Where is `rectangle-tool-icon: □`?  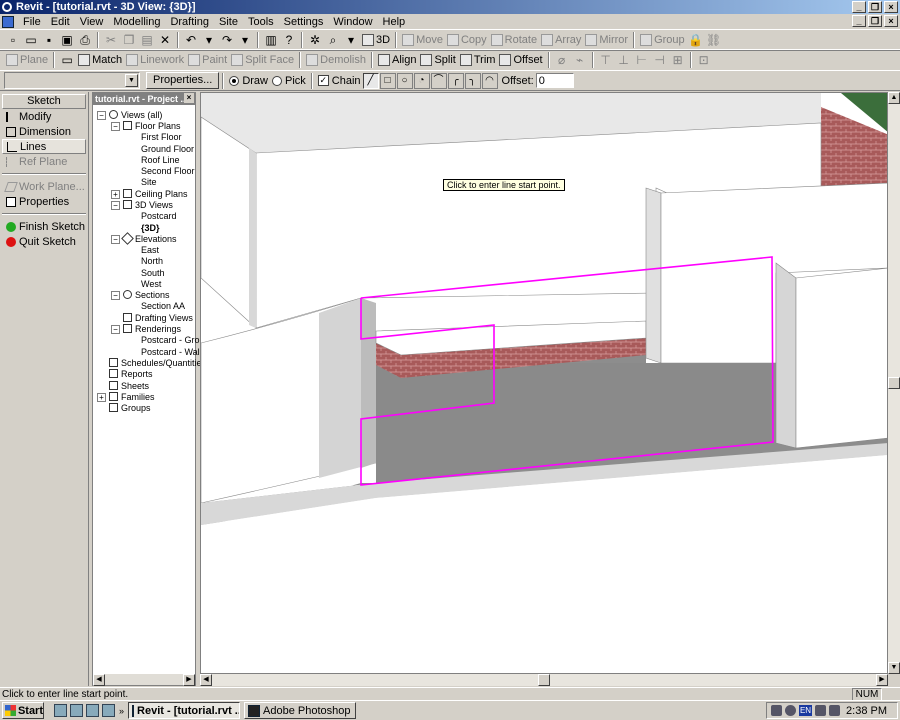 rectangle-tool-icon: □ is located at coordinates (387, 80).